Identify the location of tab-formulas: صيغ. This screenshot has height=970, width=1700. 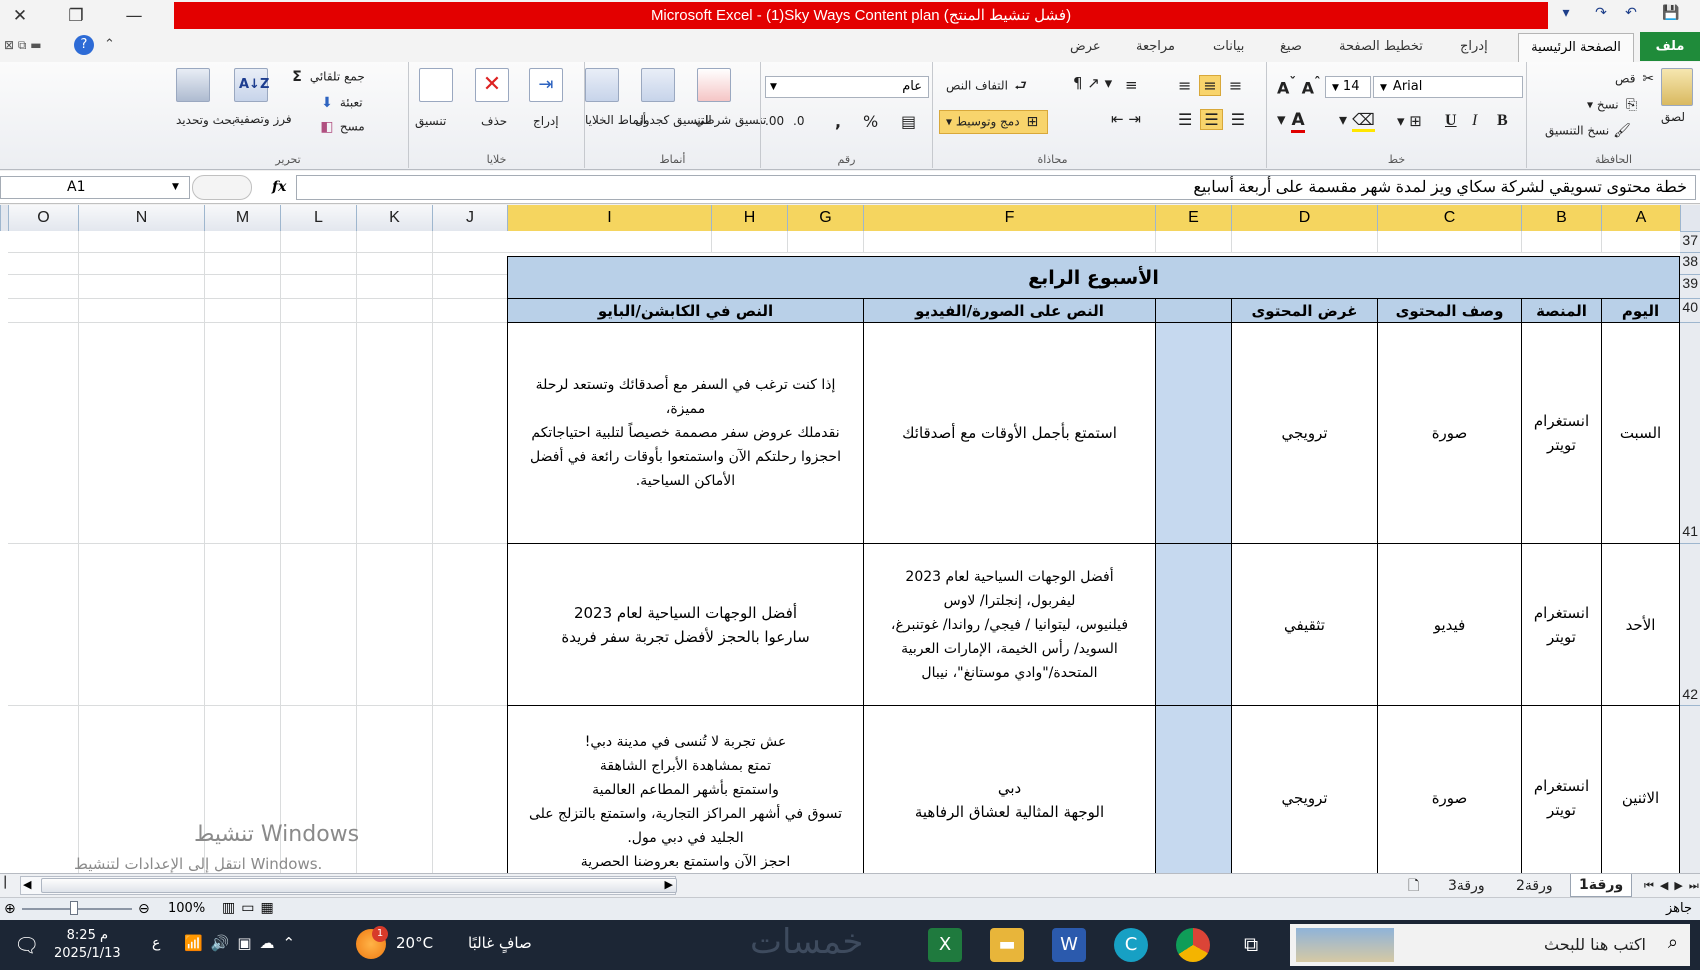
(1291, 46).